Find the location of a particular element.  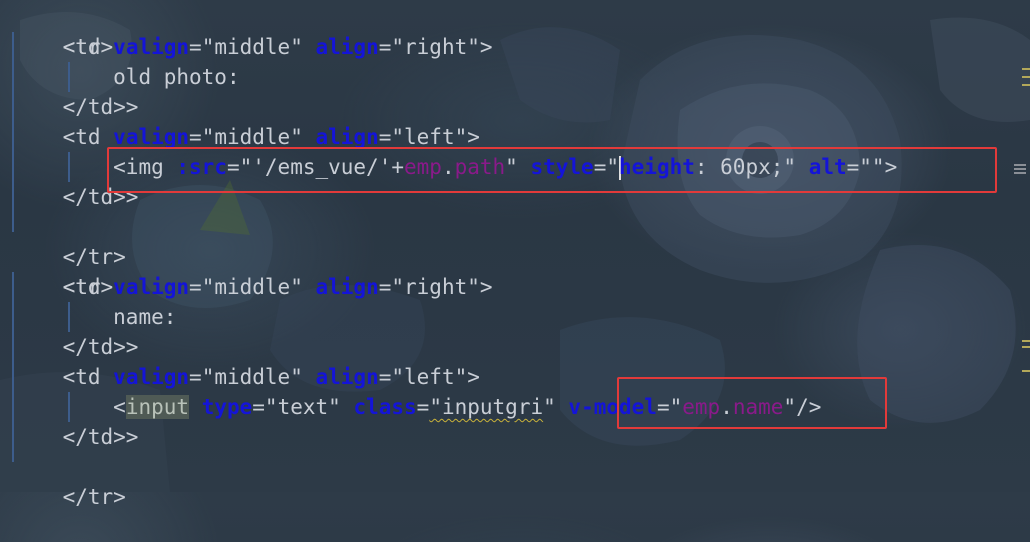

code-line: <td valign="middle" align="left"> is located at coordinates (246, 377).